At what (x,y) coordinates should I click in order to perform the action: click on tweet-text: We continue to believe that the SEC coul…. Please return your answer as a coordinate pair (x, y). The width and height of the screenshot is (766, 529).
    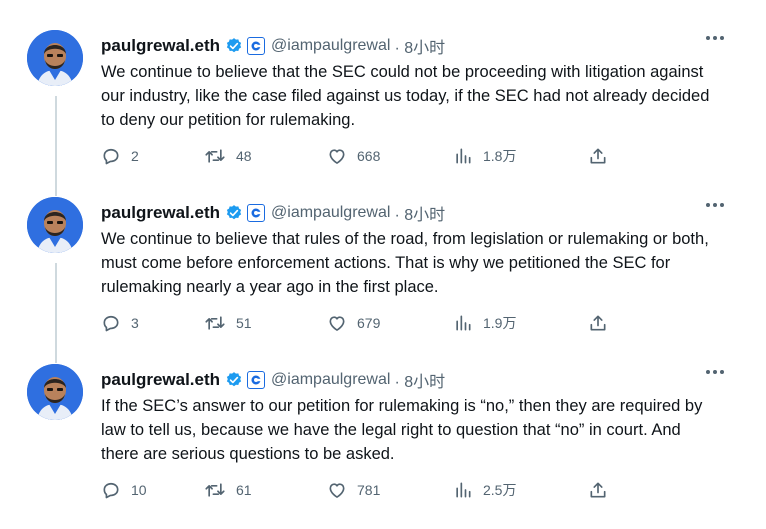
    Looking at the image, I should click on (405, 96).